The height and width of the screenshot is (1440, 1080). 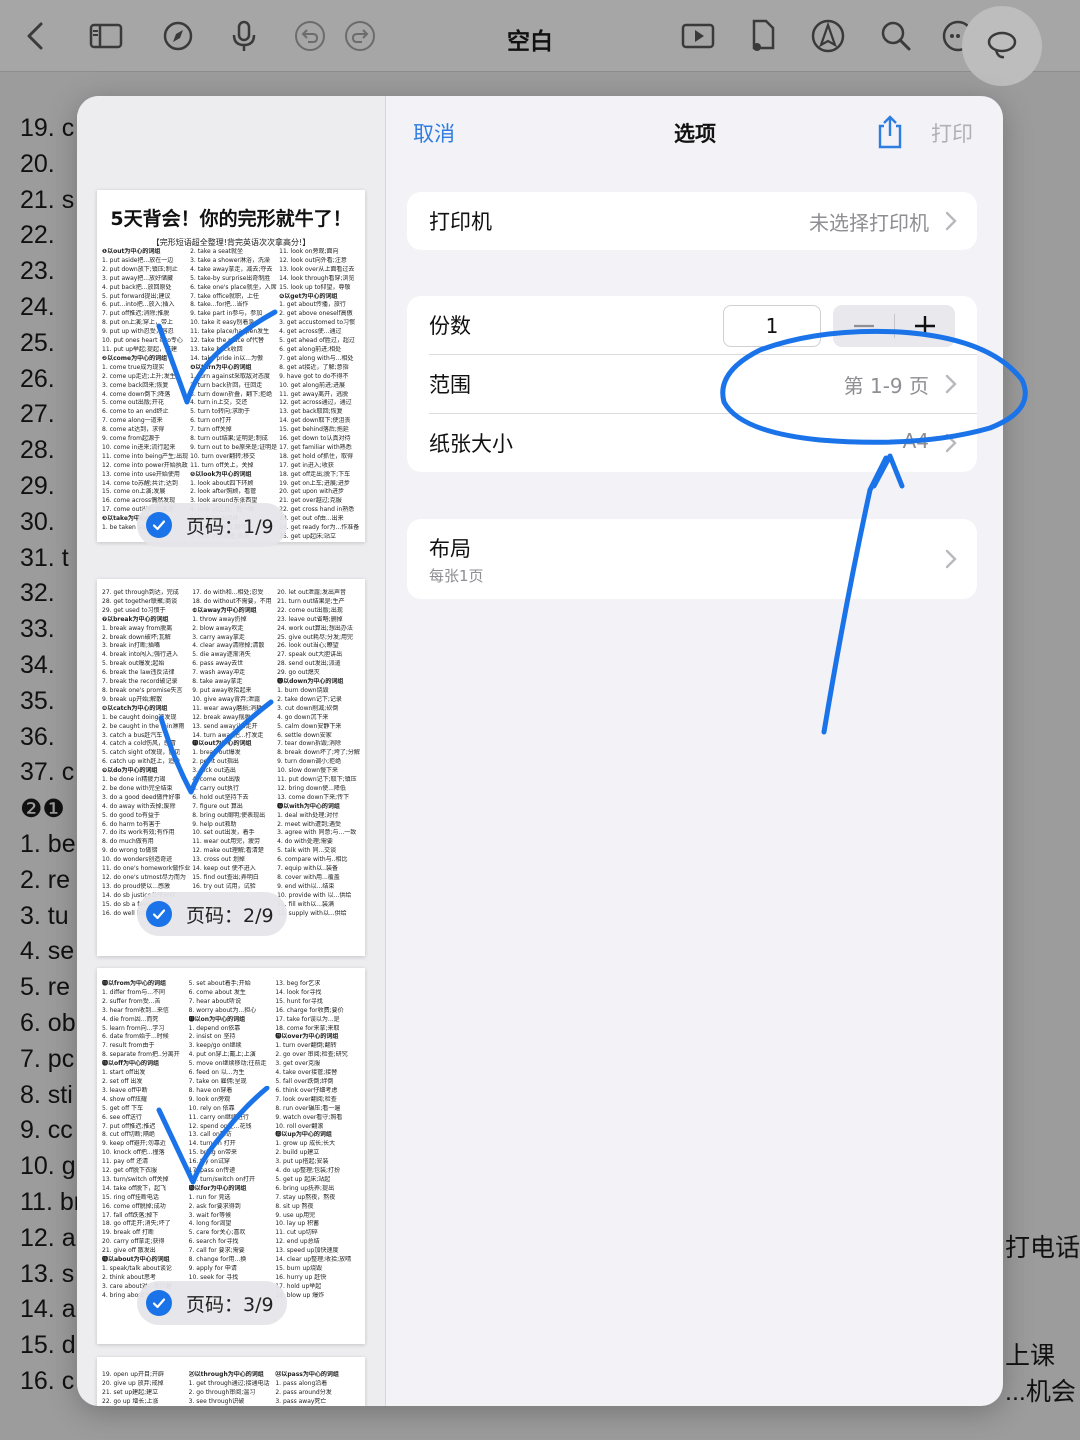 I want to click on preview-text-line: 18. get hold of抓住，取得, so click(x=316, y=456).